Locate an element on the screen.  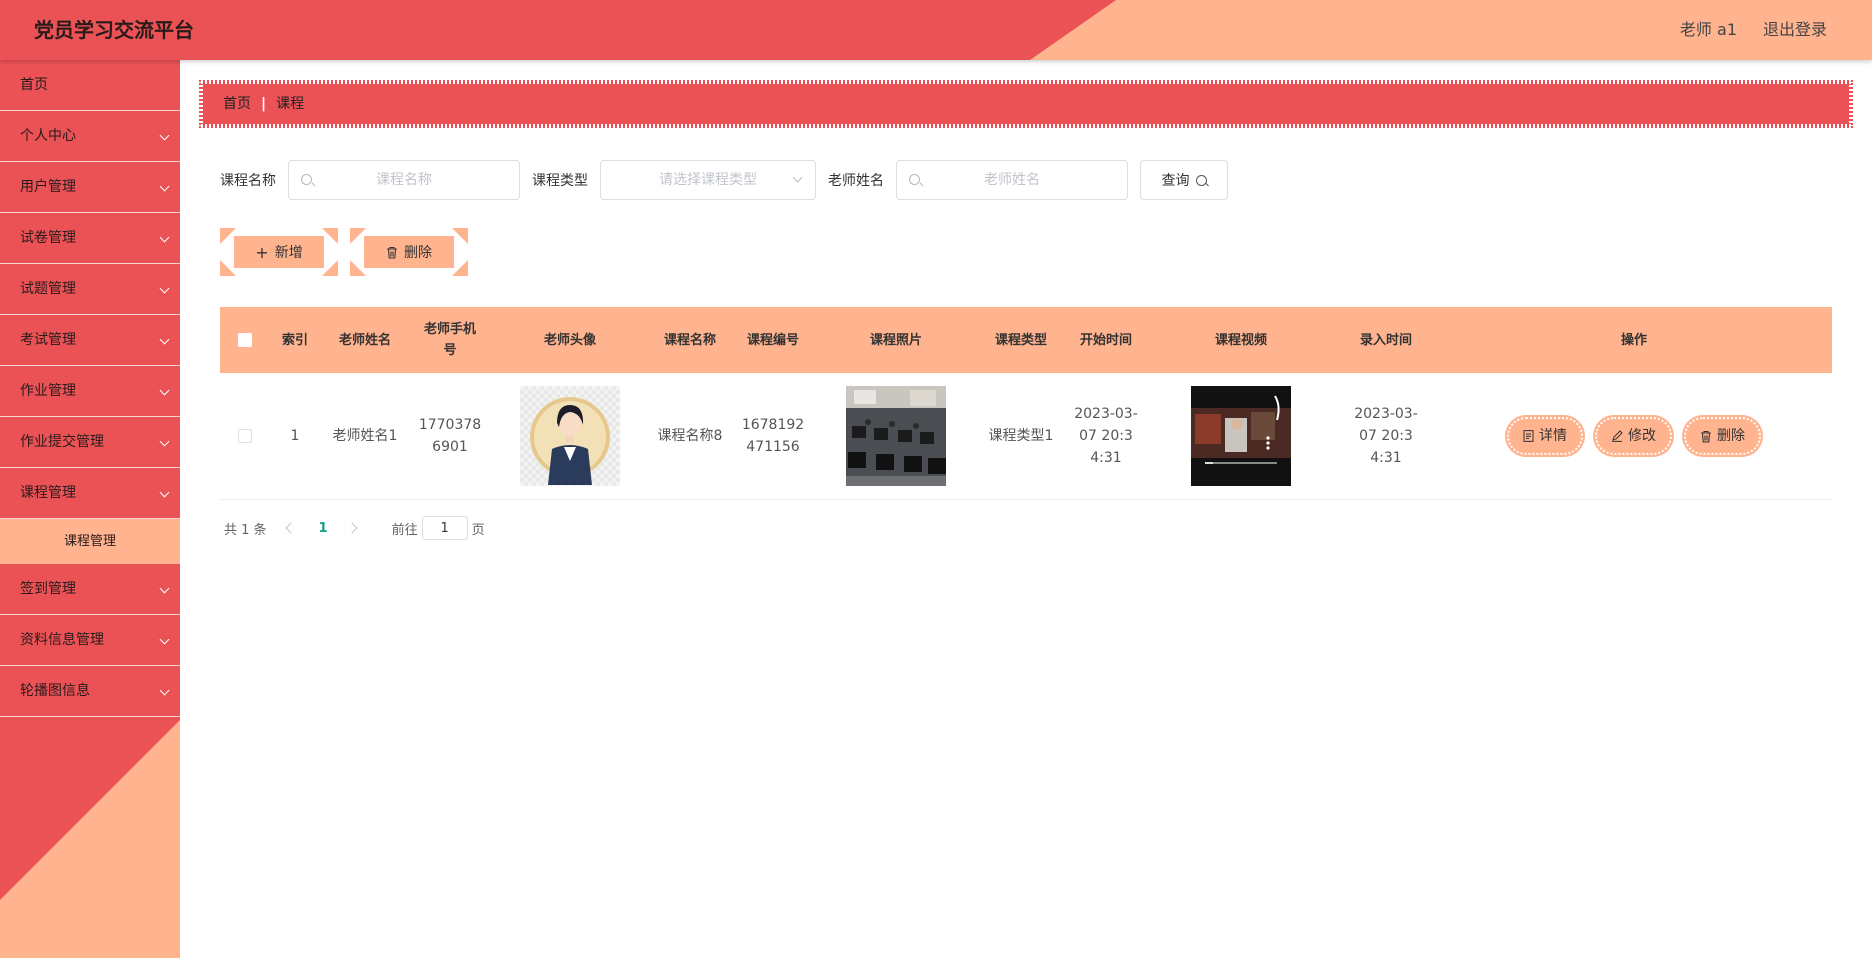
pagination-current-page: 1 is located at coordinates (323, 528).